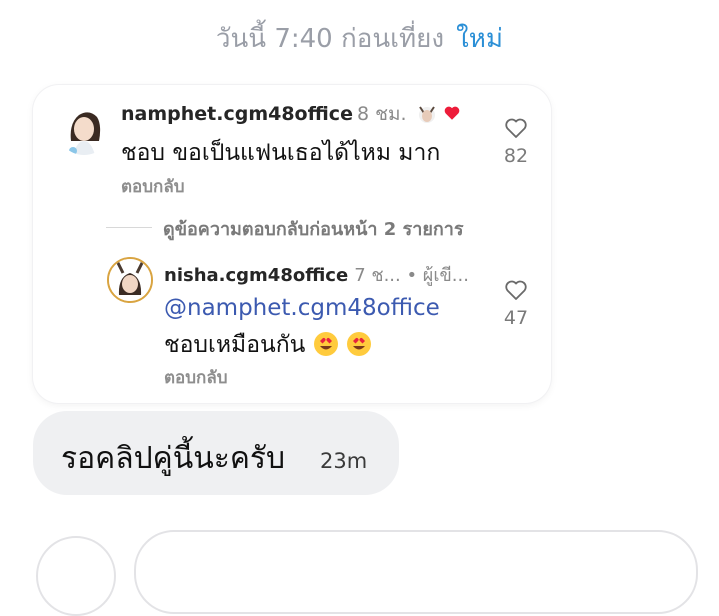 The width and height of the screenshot is (719, 616). What do you see at coordinates (235, 345) in the screenshot?
I see `reply-text-content: ชอบเหมือนกัน` at bounding box center [235, 345].